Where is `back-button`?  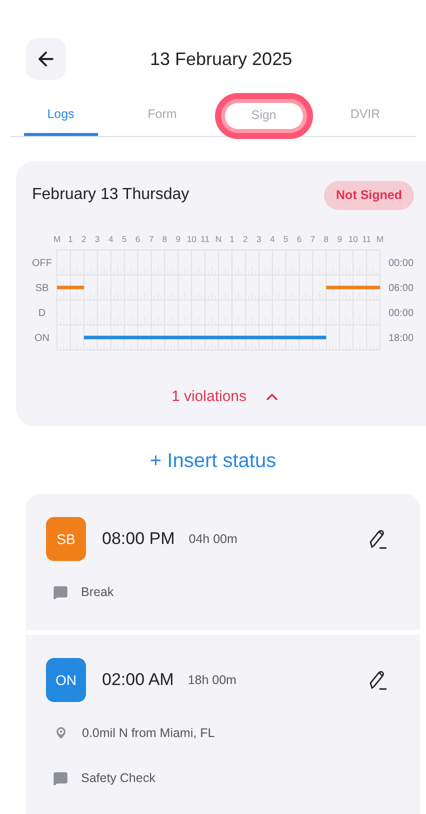
back-button is located at coordinates (46, 59).